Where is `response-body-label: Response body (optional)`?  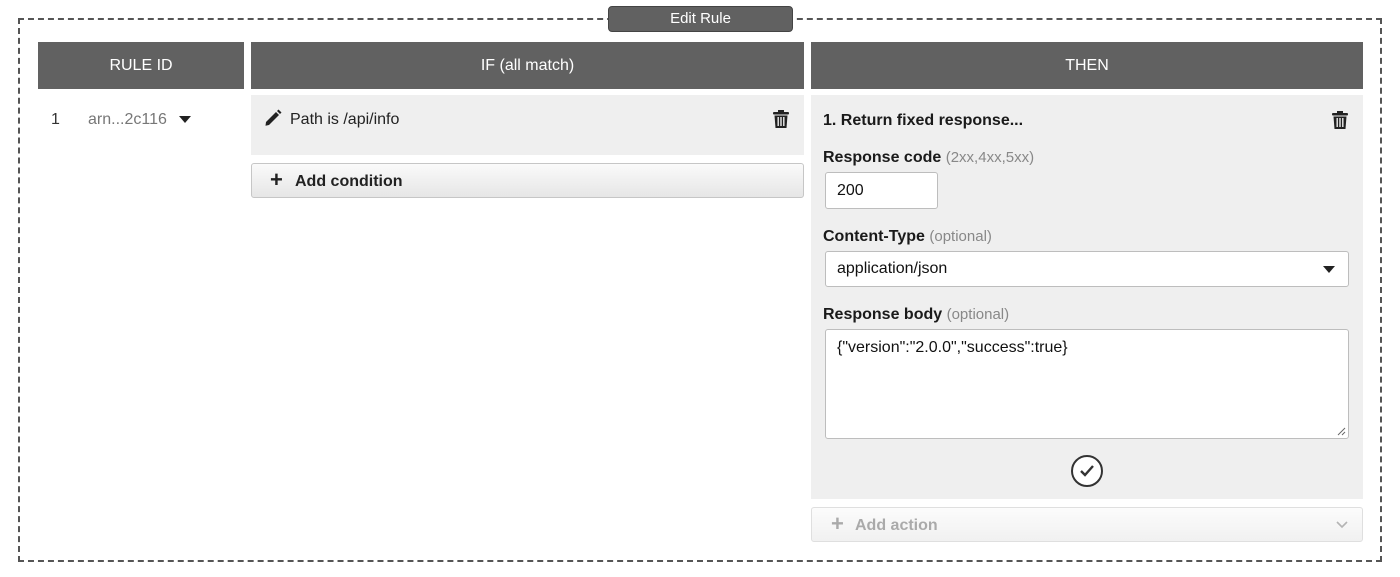
response-body-label: Response body (optional) is located at coordinates (916, 315).